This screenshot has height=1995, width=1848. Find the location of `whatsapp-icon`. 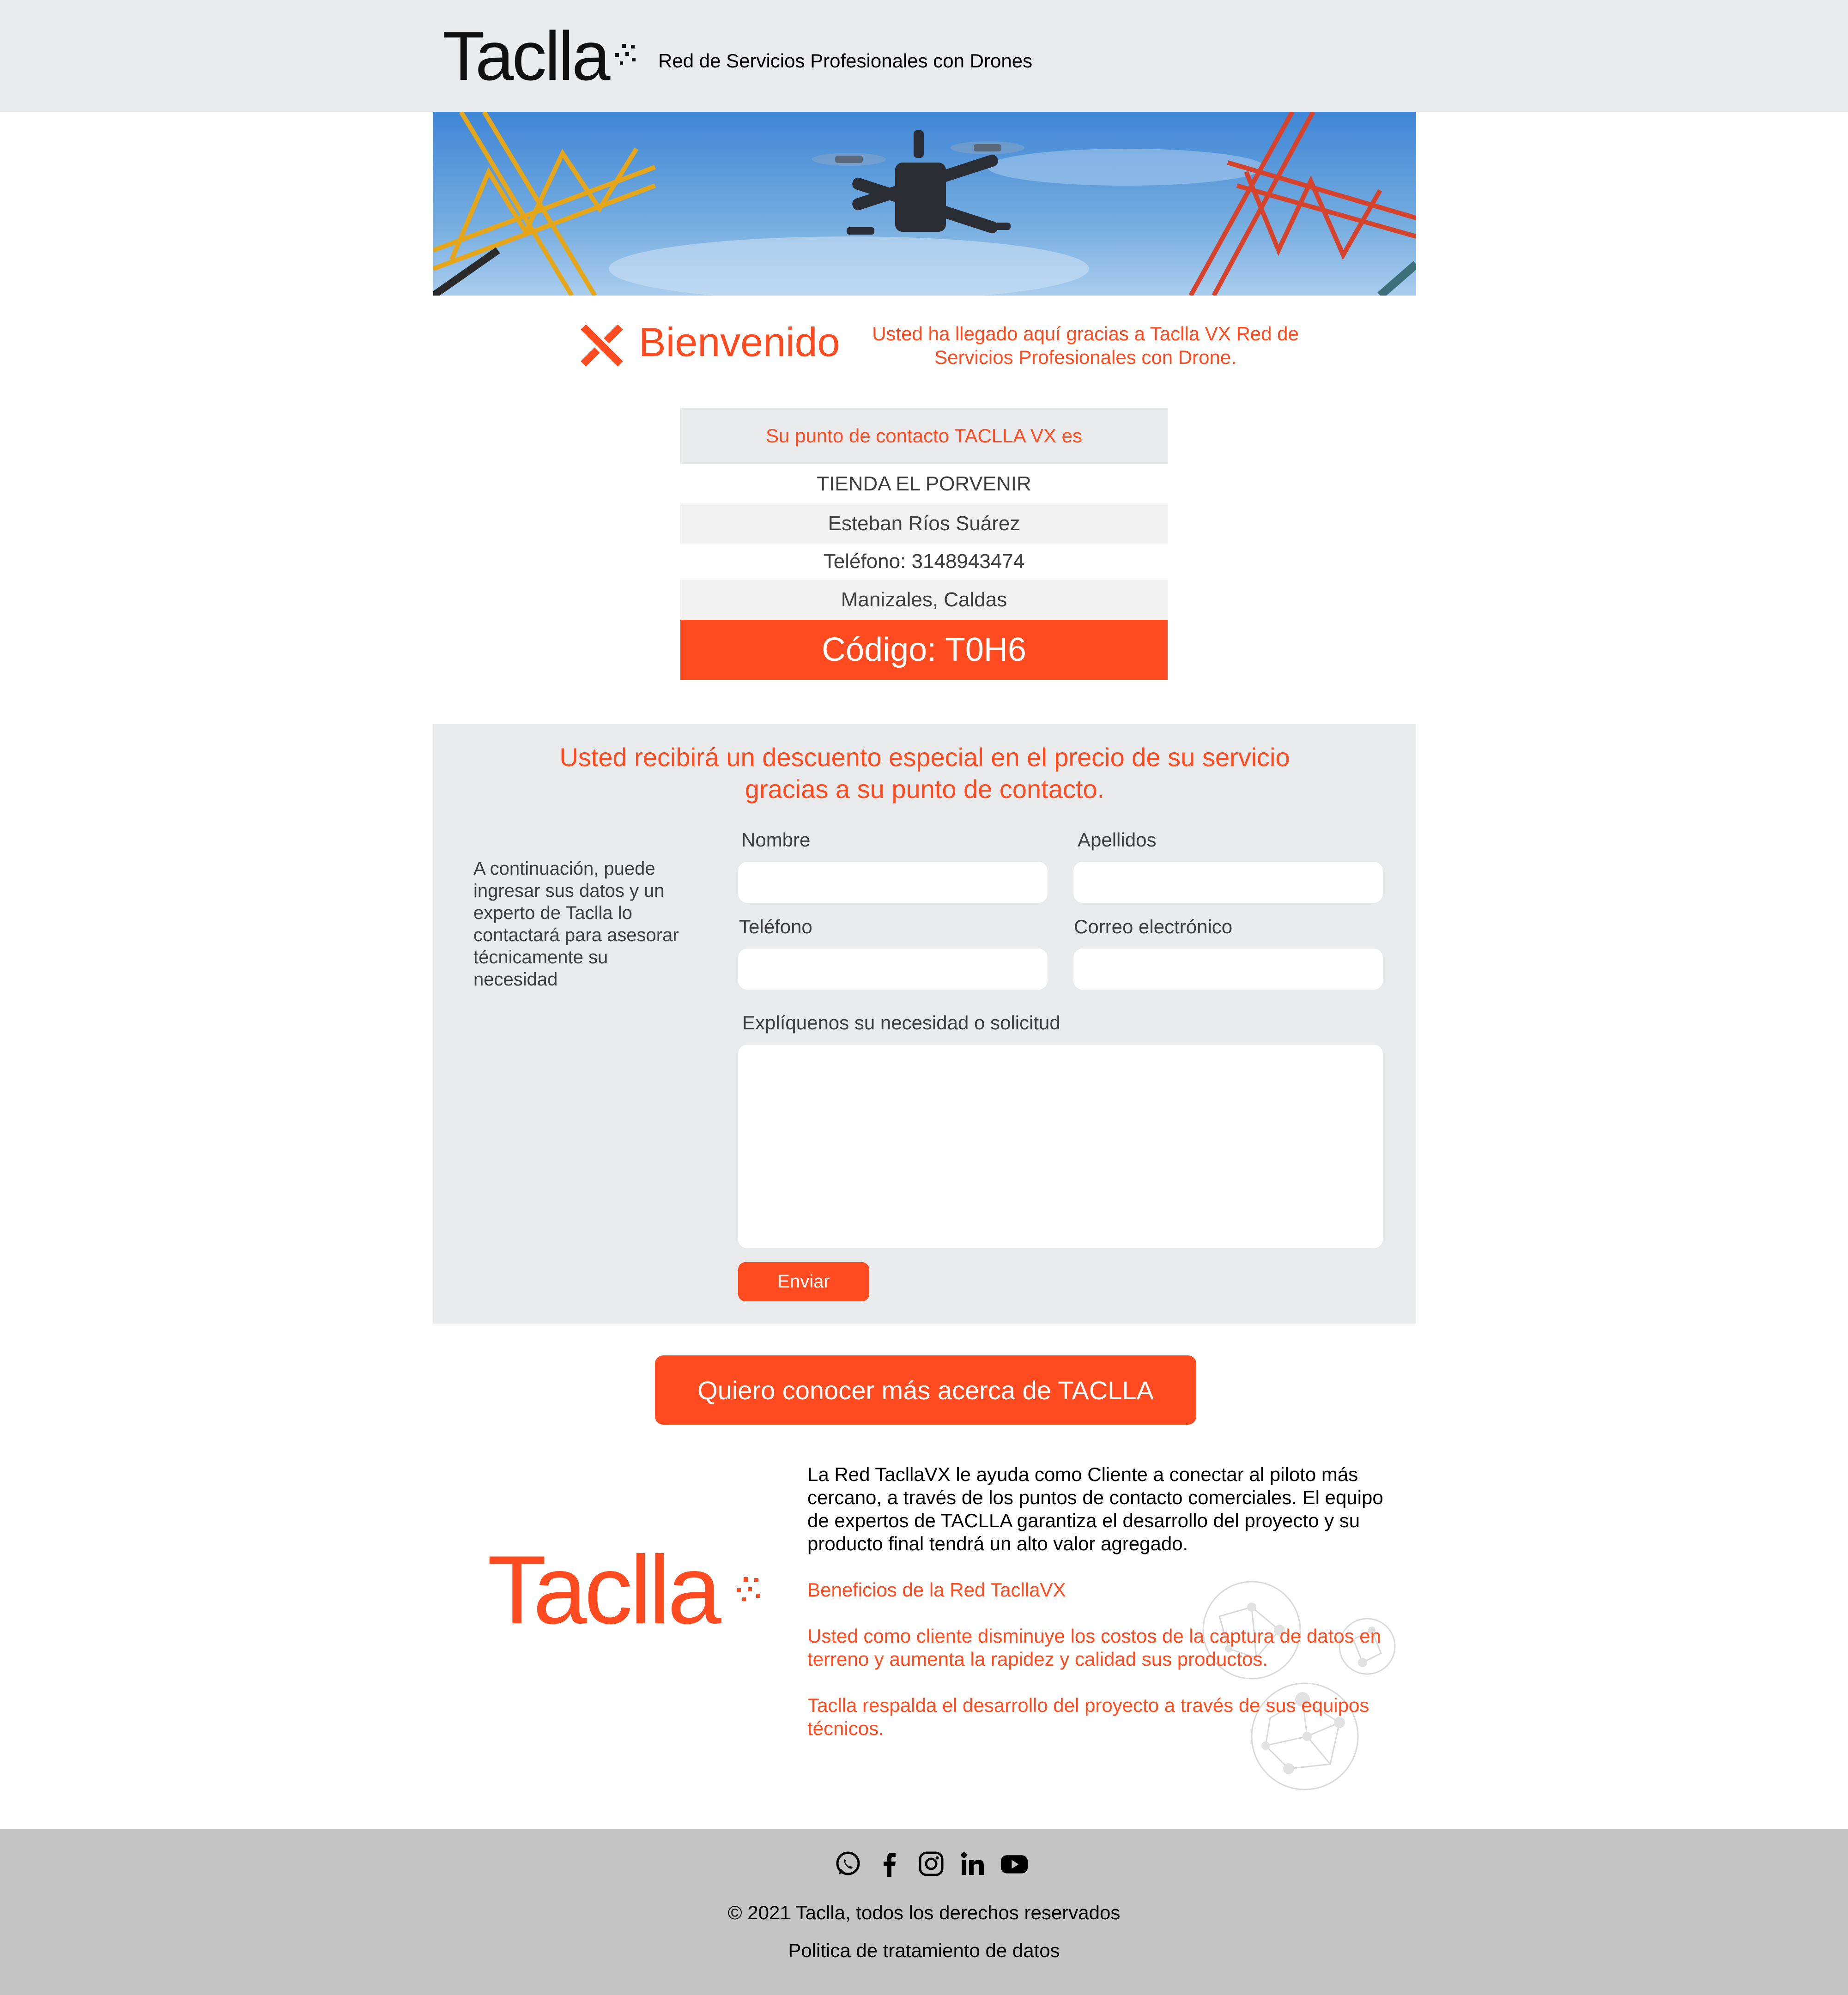

whatsapp-icon is located at coordinates (848, 1864).